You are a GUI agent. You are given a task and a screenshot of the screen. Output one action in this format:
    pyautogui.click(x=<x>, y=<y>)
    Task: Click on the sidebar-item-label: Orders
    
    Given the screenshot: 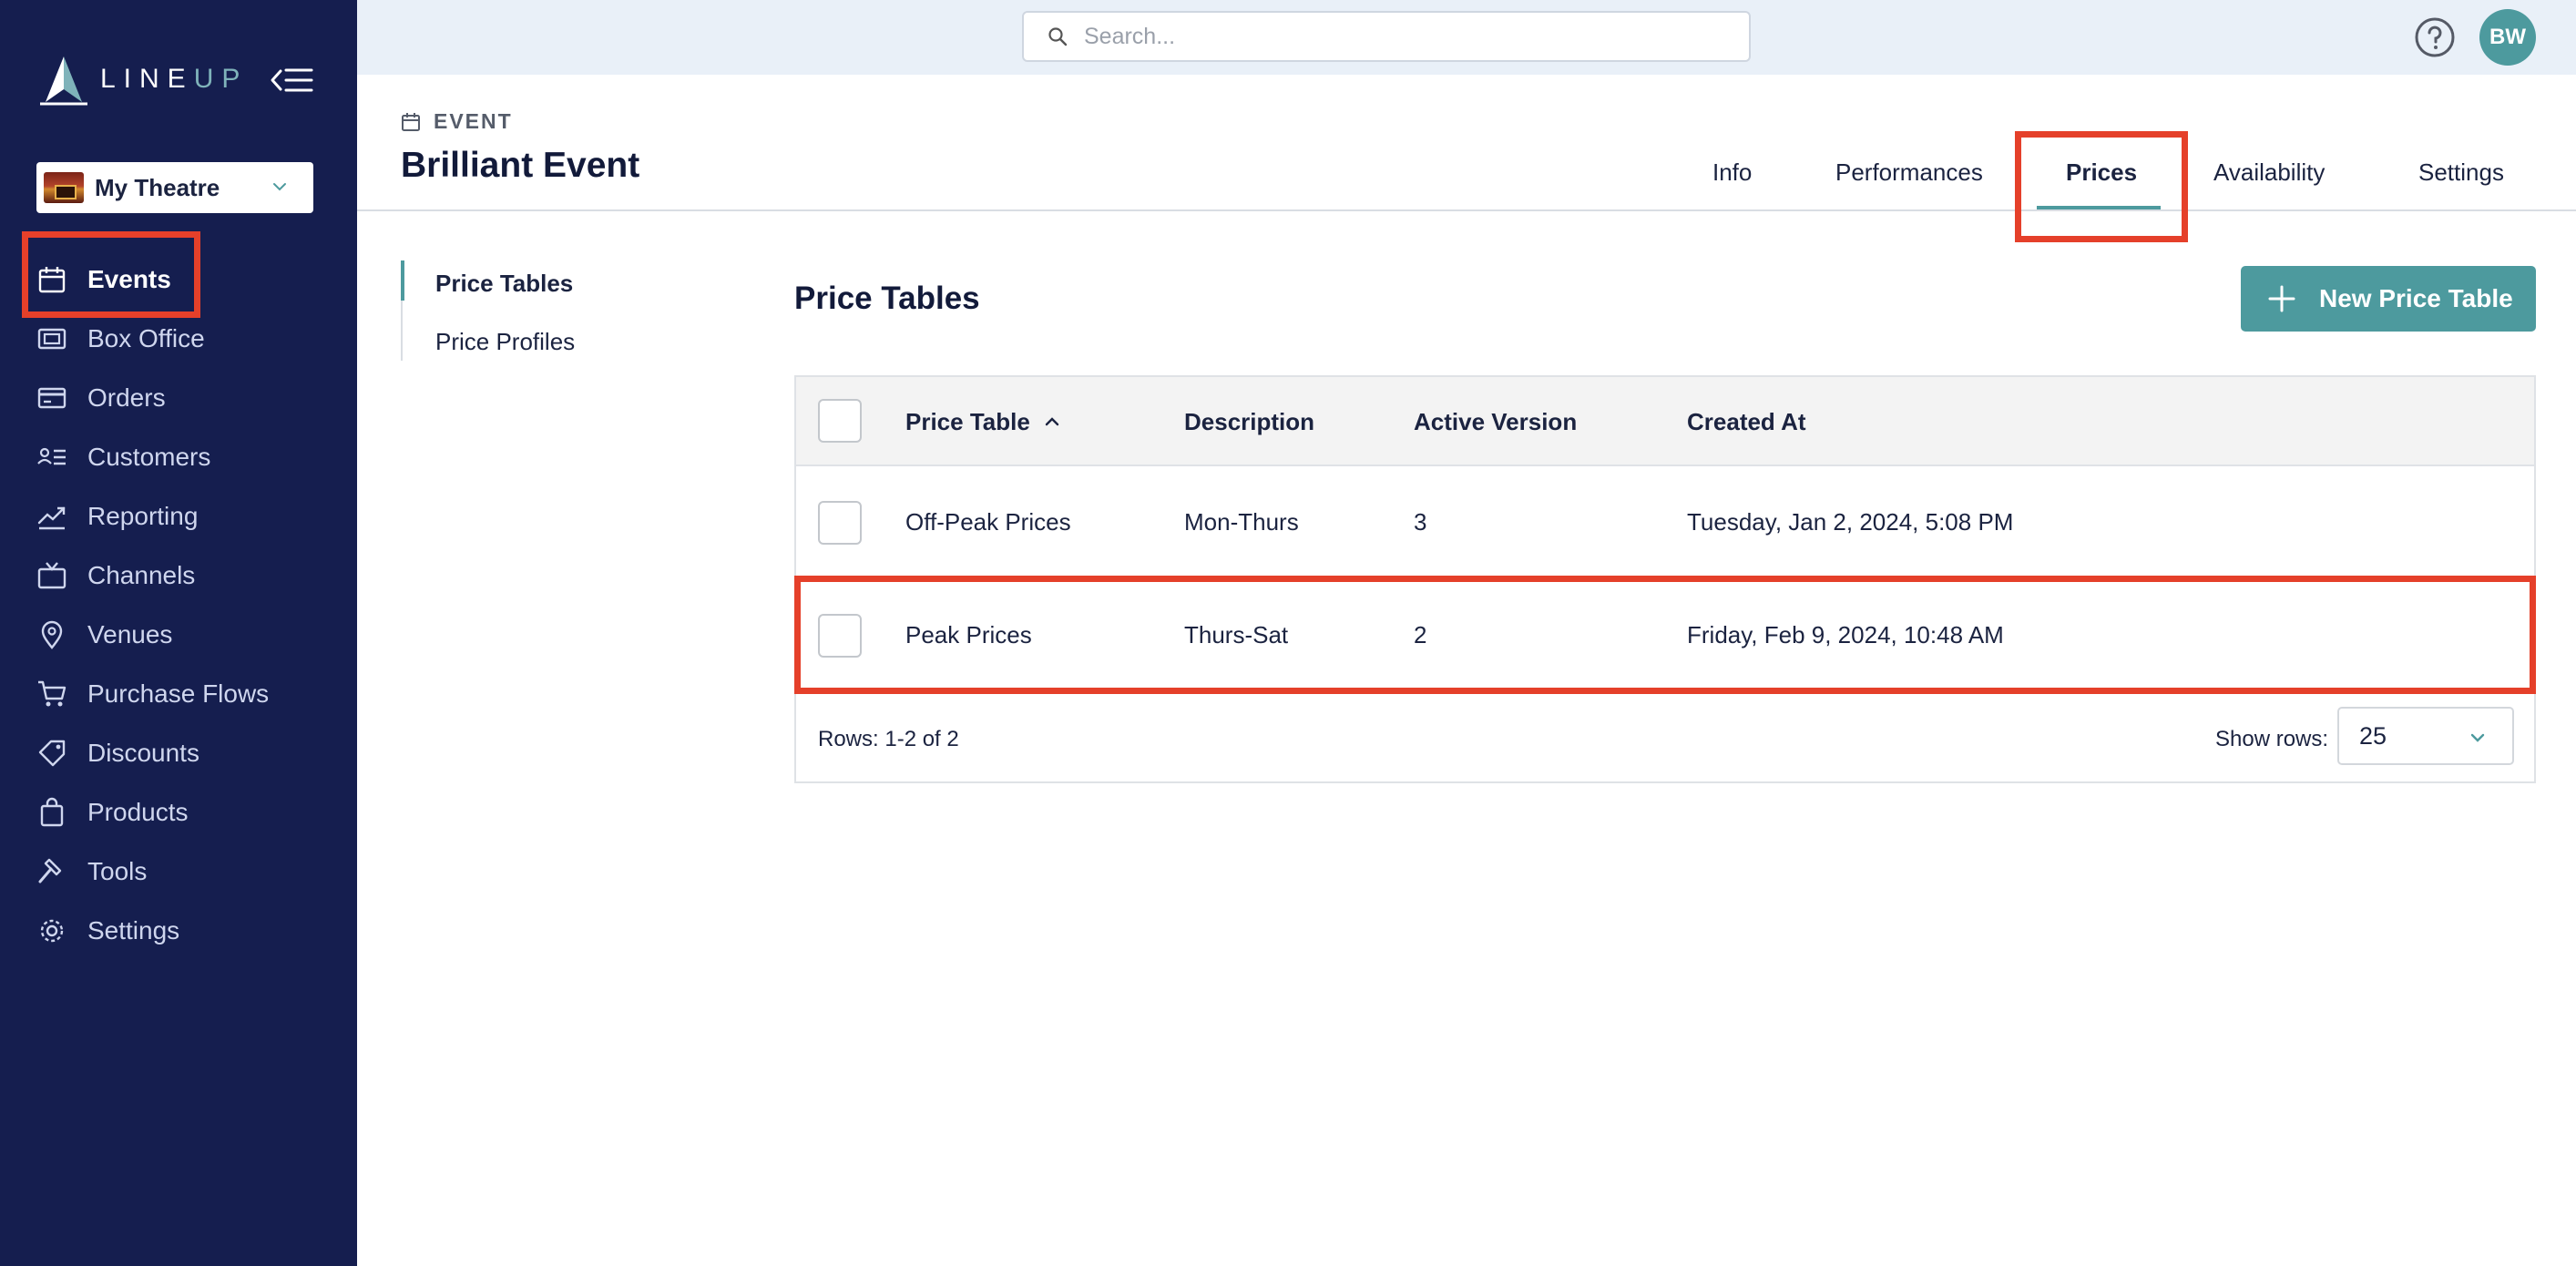 What is the action you would take?
    pyautogui.click(x=126, y=397)
    